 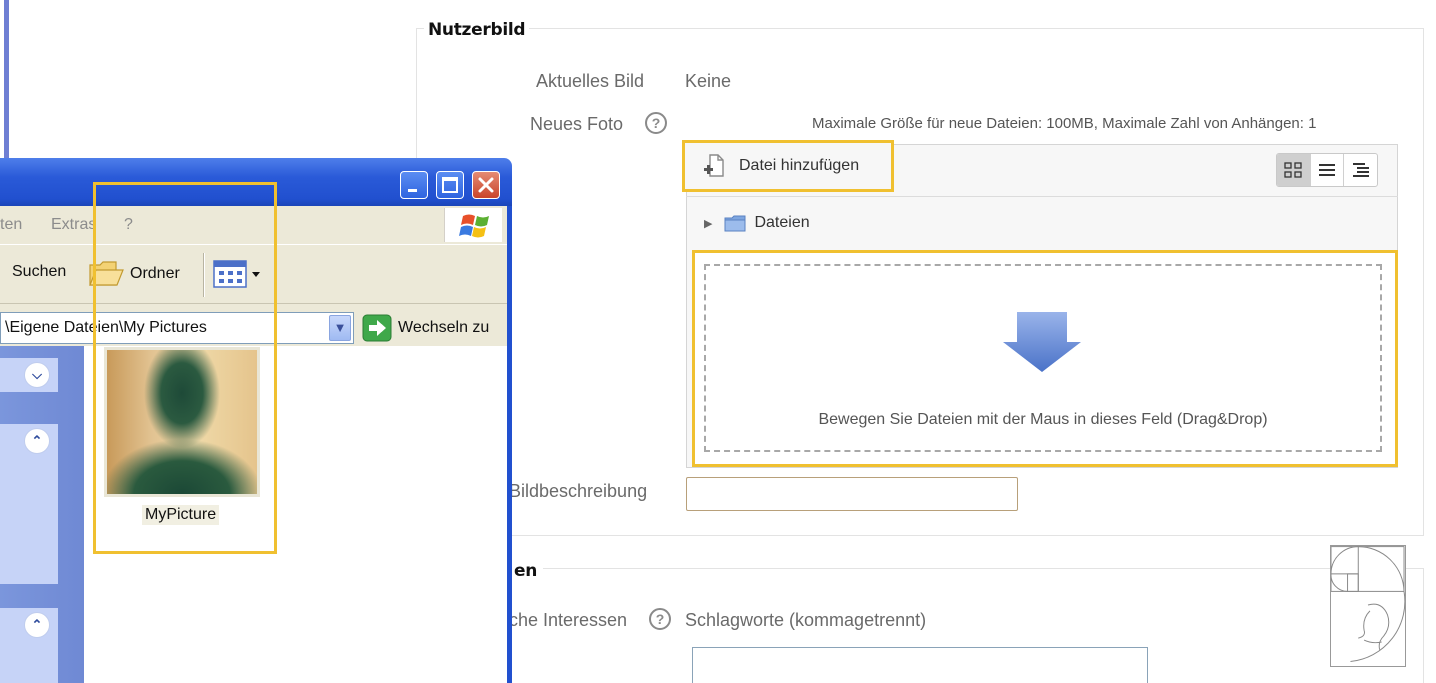 I want to click on maximize-icon, so click(x=450, y=185).